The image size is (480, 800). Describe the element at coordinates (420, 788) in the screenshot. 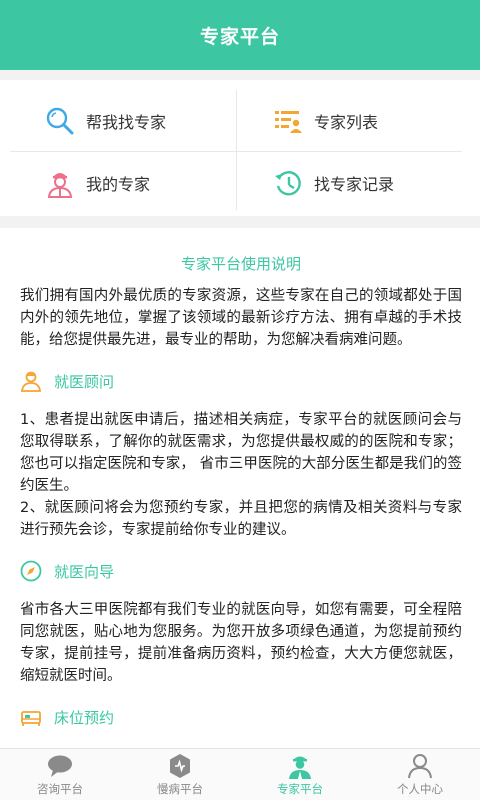

I see `tab-profile-label: 个人中心` at that location.